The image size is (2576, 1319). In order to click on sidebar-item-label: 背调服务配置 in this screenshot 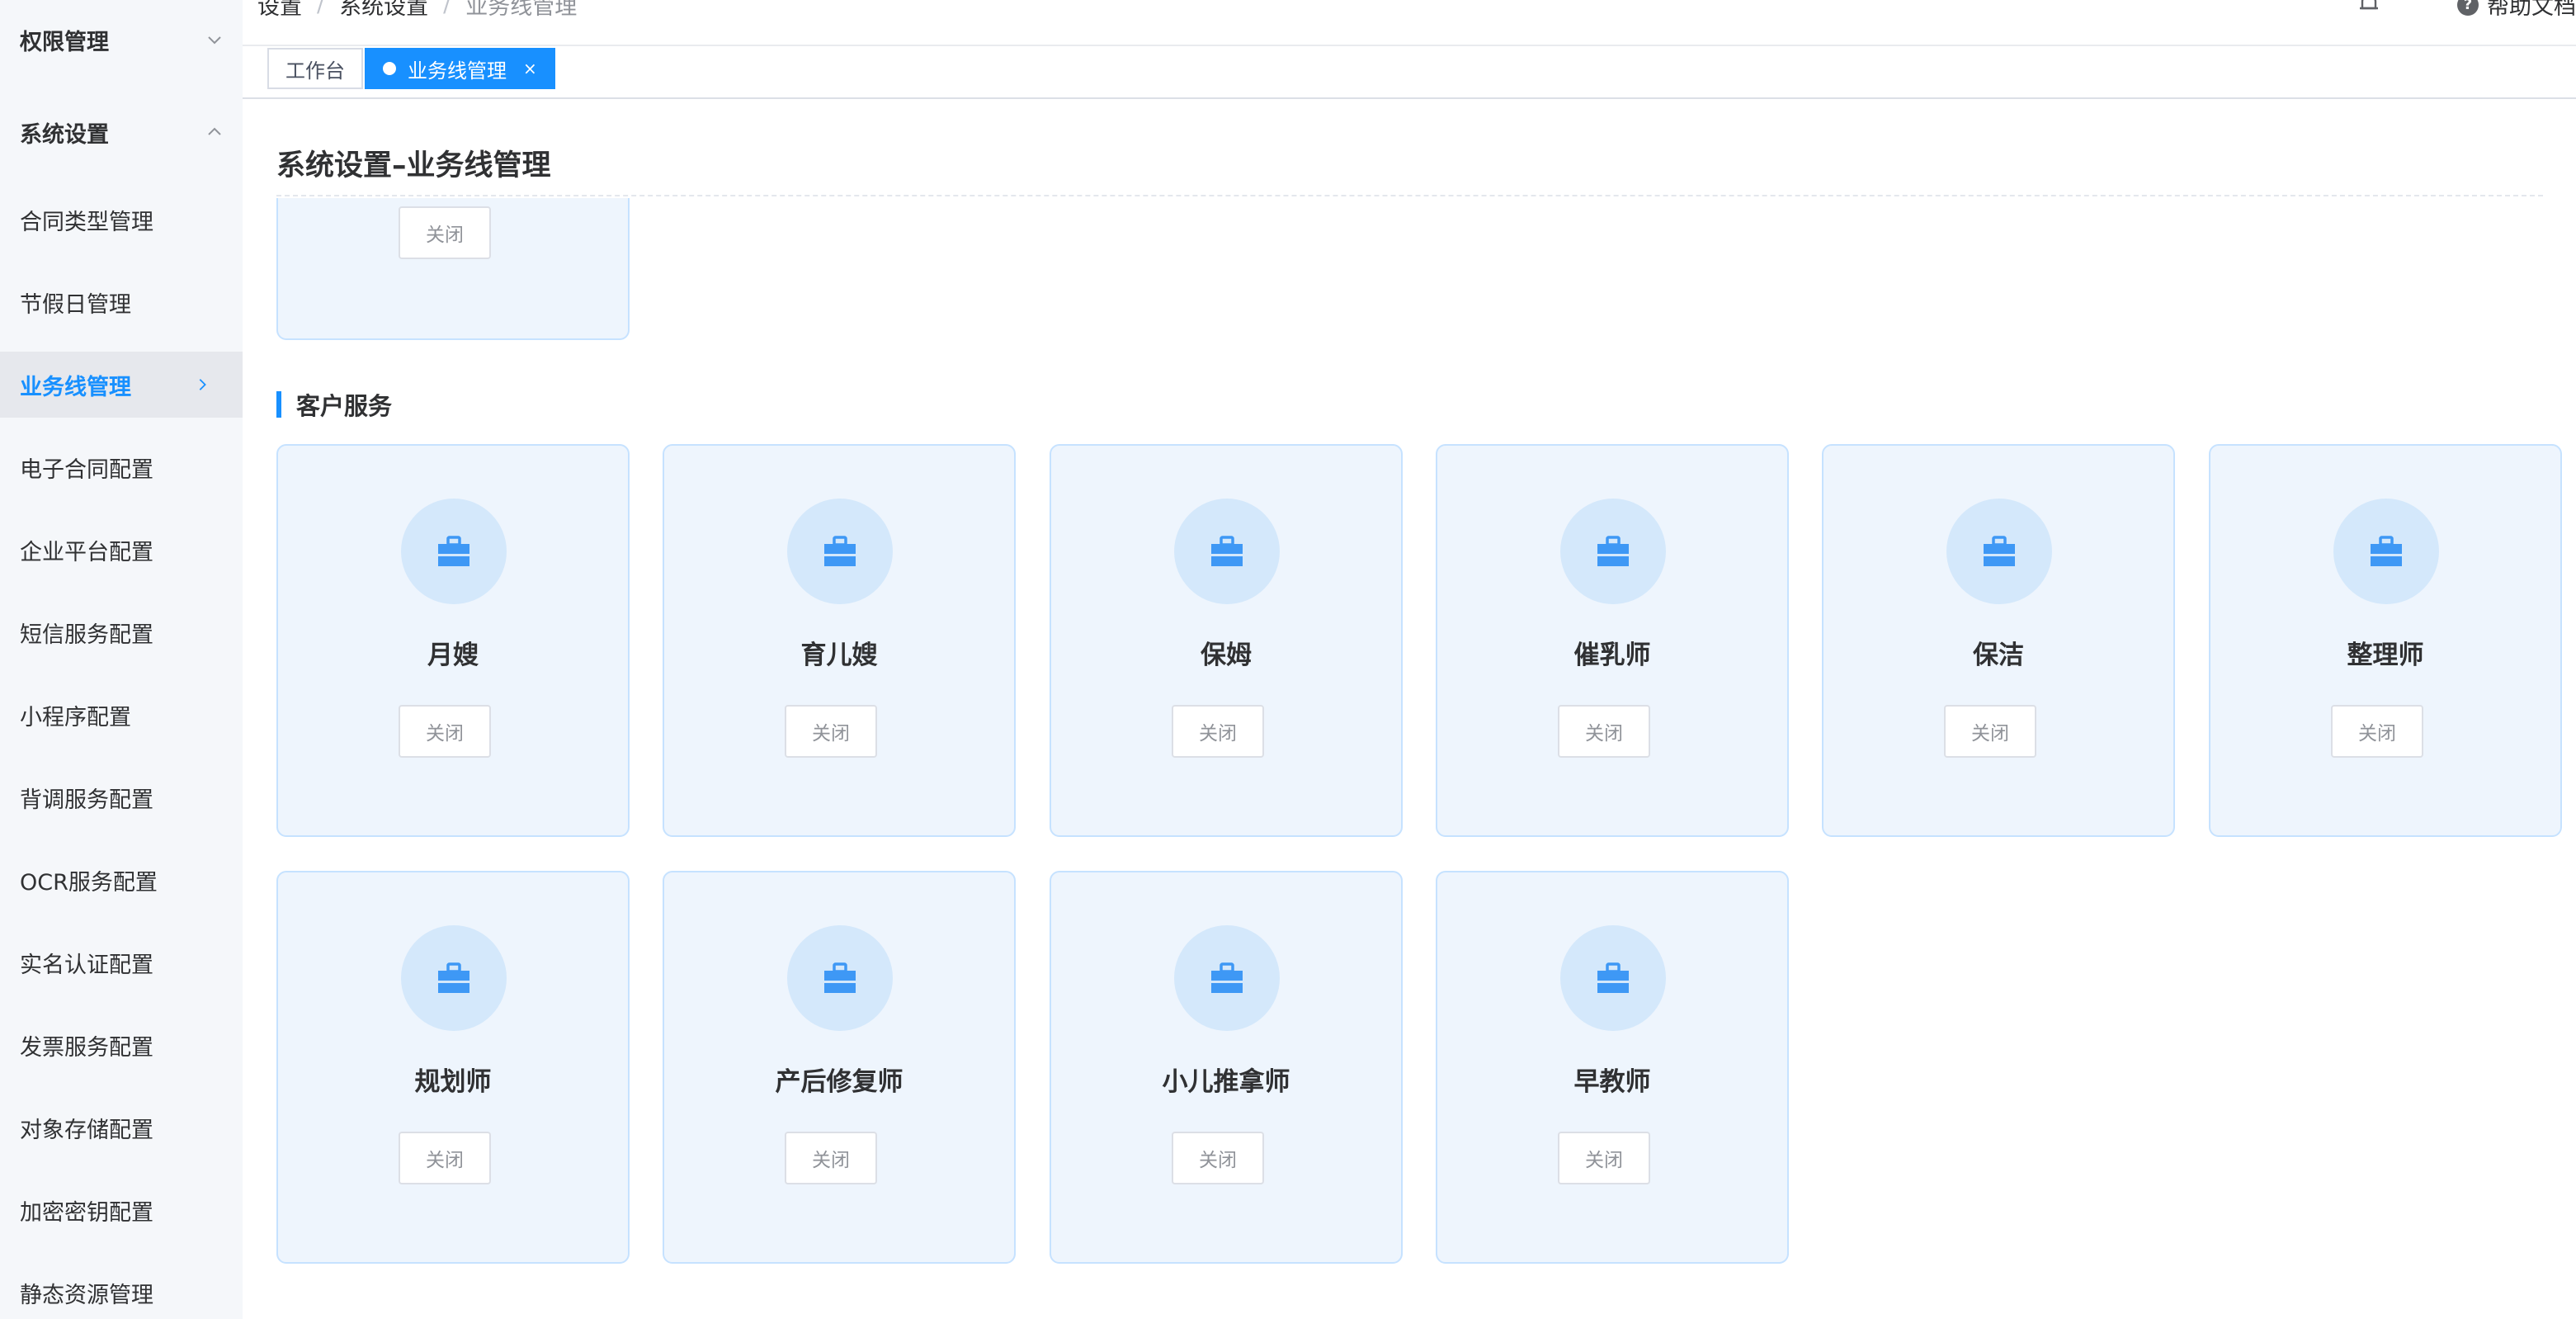, I will do `click(86, 800)`.